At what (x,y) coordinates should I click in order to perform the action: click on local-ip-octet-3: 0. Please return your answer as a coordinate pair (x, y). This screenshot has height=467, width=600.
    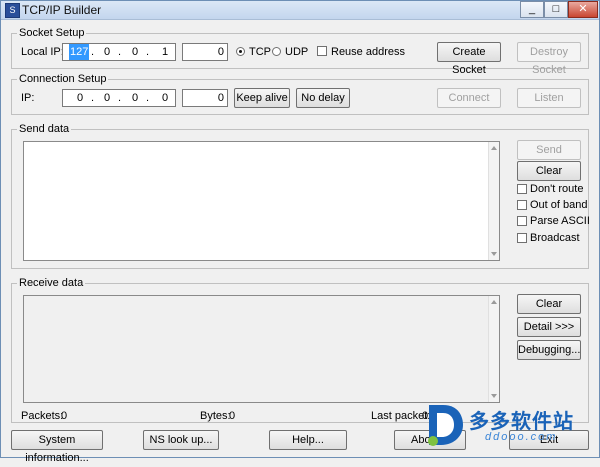
    Looking at the image, I should click on (135, 52).